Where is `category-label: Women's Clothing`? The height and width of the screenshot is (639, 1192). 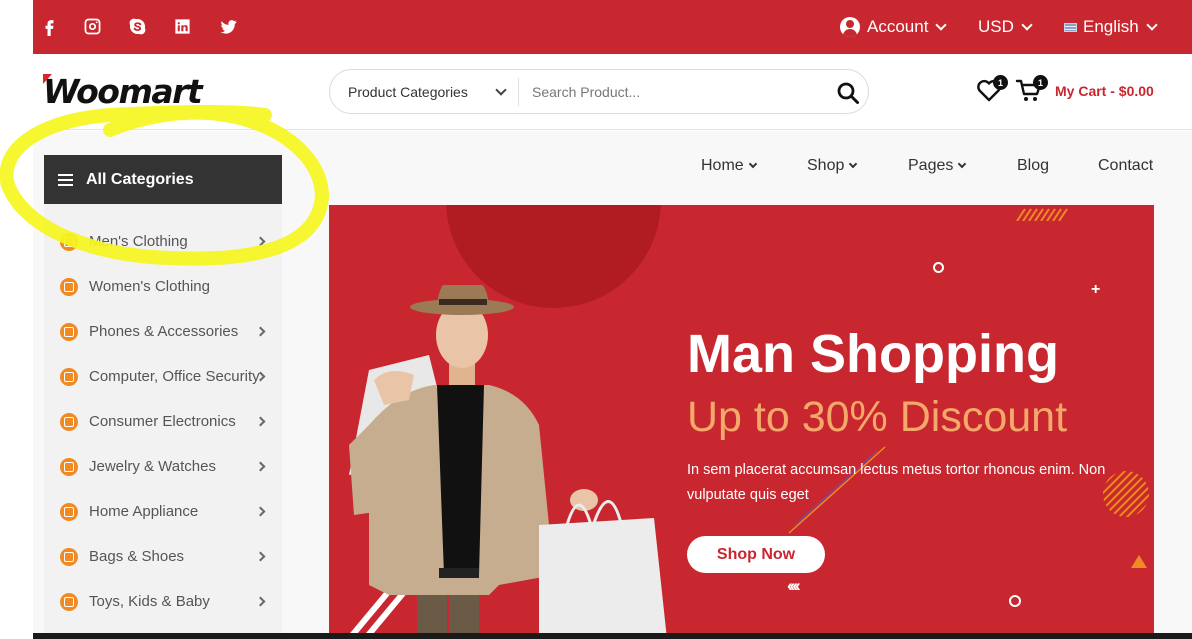 category-label: Women's Clothing is located at coordinates (149, 286).